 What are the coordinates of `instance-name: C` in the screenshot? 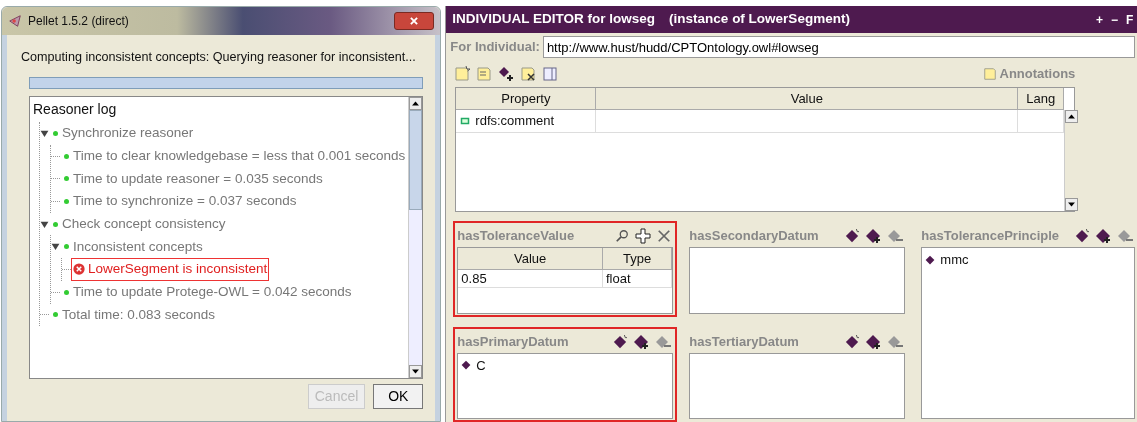 It's located at (481, 365).